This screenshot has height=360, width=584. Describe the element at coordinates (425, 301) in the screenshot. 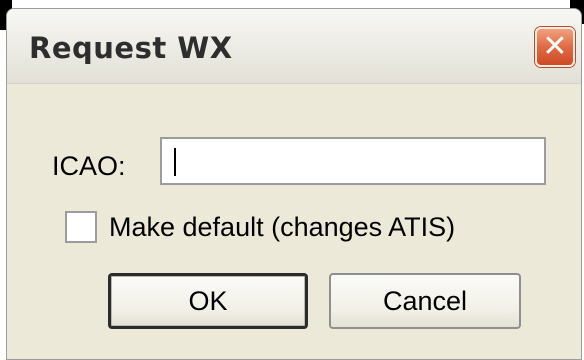

I see `cancel-button: Cancel` at that location.